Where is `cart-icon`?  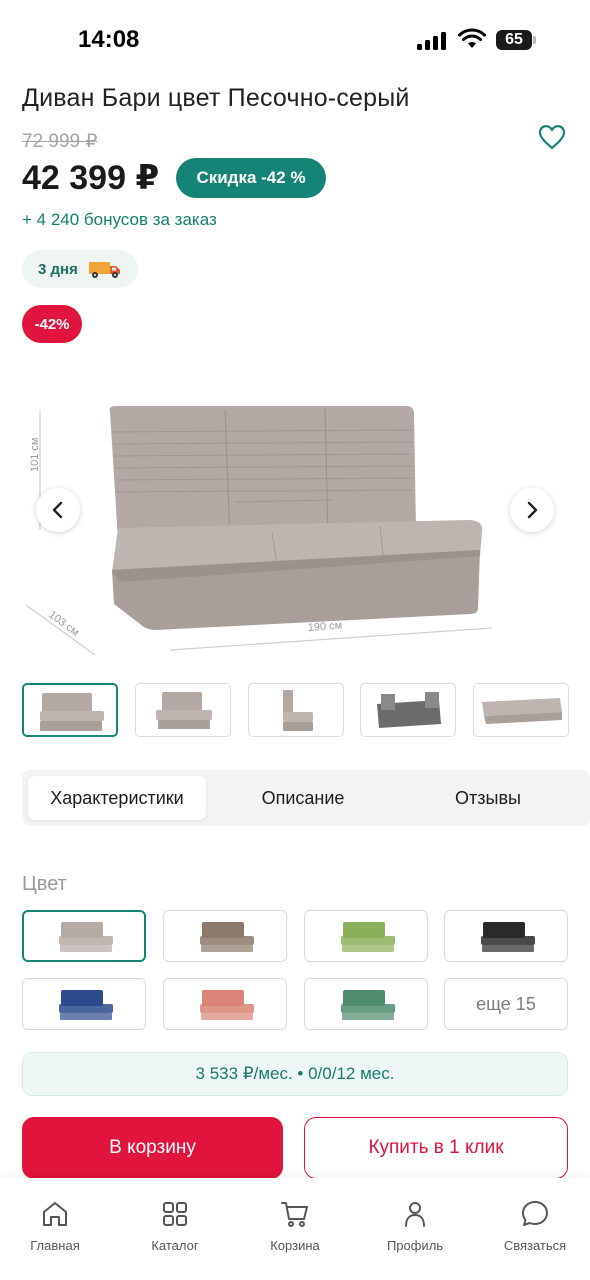
cart-icon is located at coordinates (294, 1214).